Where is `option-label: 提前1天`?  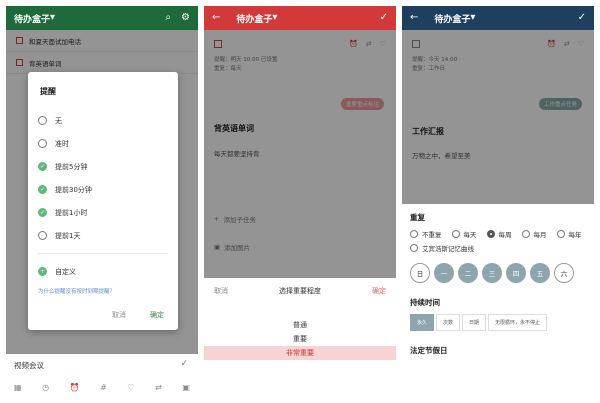
option-label: 提前1天 is located at coordinates (68, 235).